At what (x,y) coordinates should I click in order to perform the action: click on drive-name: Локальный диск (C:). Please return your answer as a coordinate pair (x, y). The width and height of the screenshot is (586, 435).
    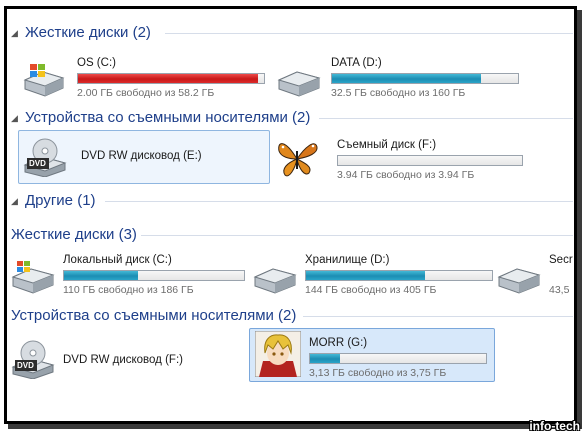
    Looking at the image, I should click on (117, 260).